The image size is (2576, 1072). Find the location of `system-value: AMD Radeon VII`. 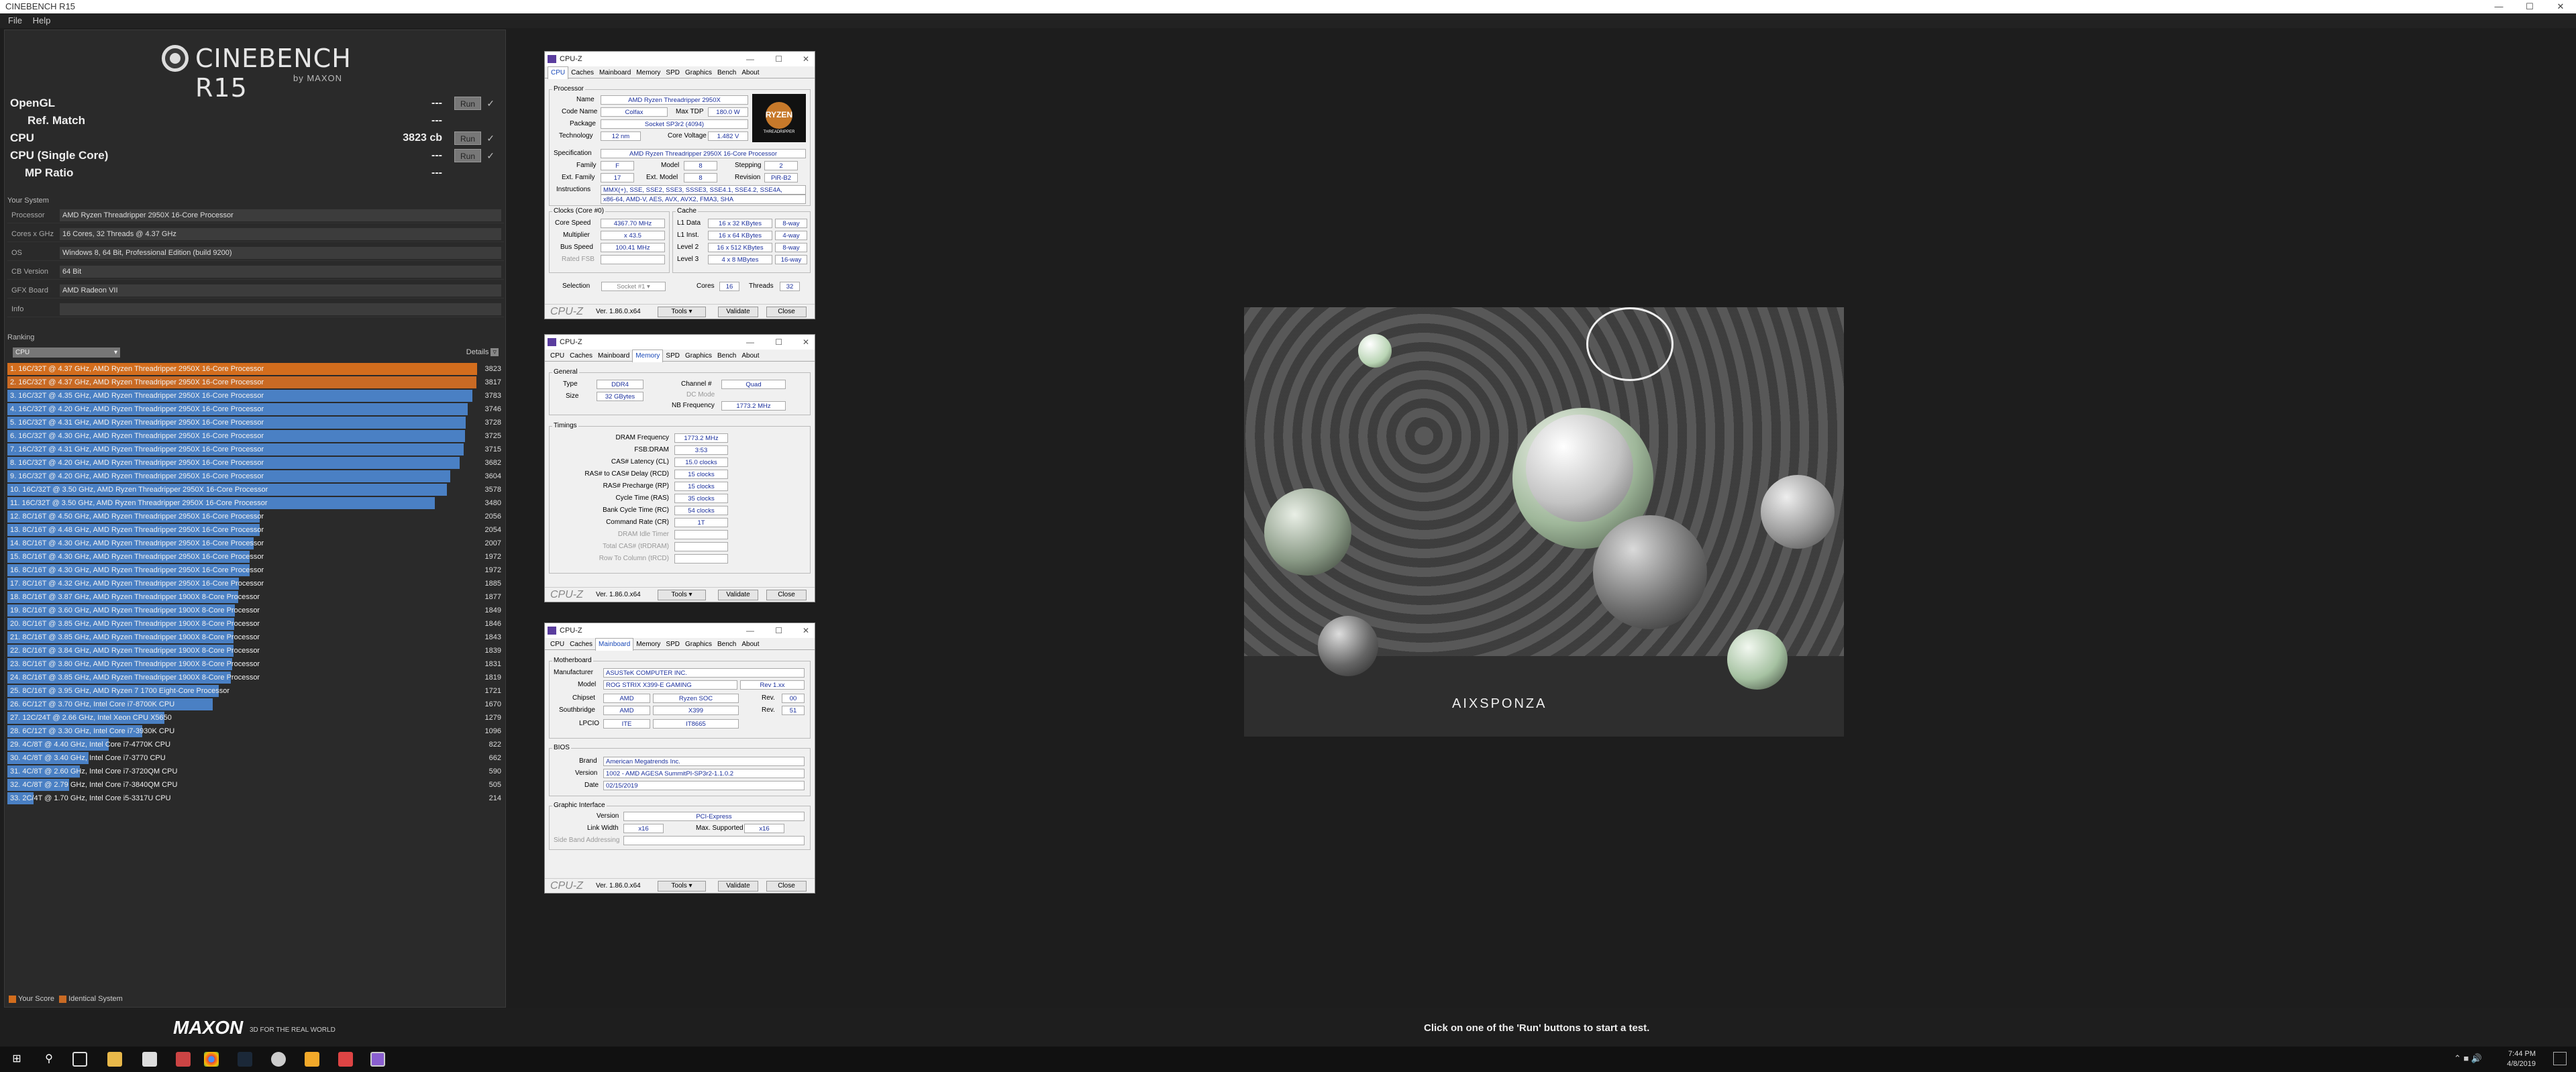

system-value: AMD Radeon VII is located at coordinates (280, 290).